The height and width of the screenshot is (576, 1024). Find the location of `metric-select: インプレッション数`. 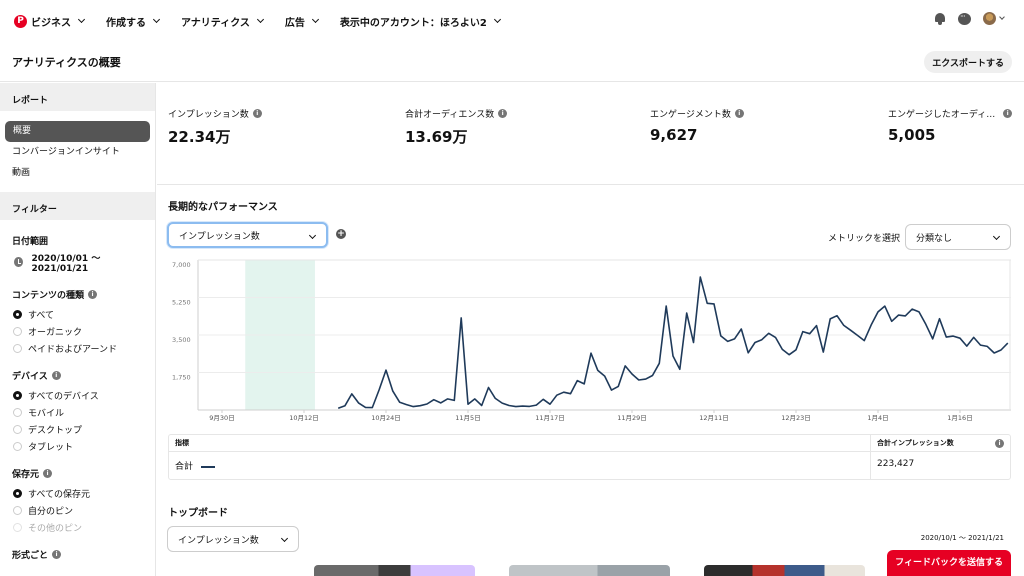

metric-select: インプレッション数 is located at coordinates (247, 235).